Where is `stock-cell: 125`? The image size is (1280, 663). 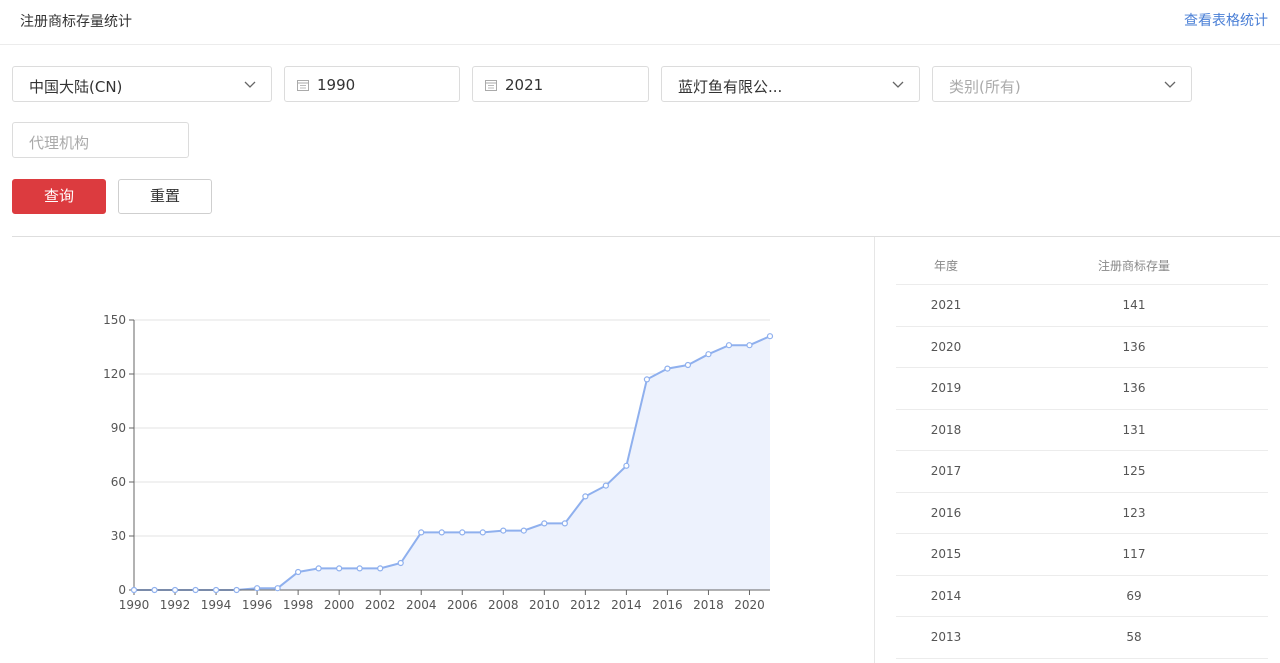
stock-cell: 125 is located at coordinates (1134, 471).